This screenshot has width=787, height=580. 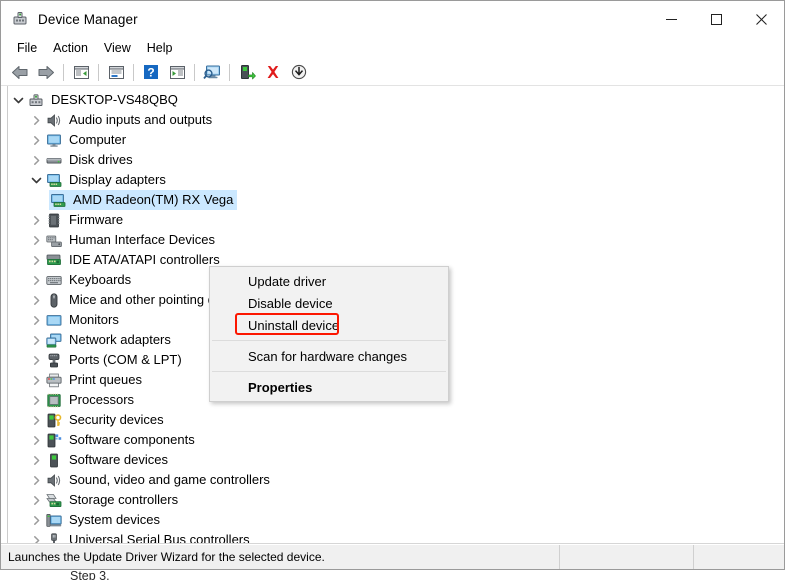 What do you see at coordinates (396, 160) in the screenshot?
I see `tree-node-disk-drives: Disk drives` at bounding box center [396, 160].